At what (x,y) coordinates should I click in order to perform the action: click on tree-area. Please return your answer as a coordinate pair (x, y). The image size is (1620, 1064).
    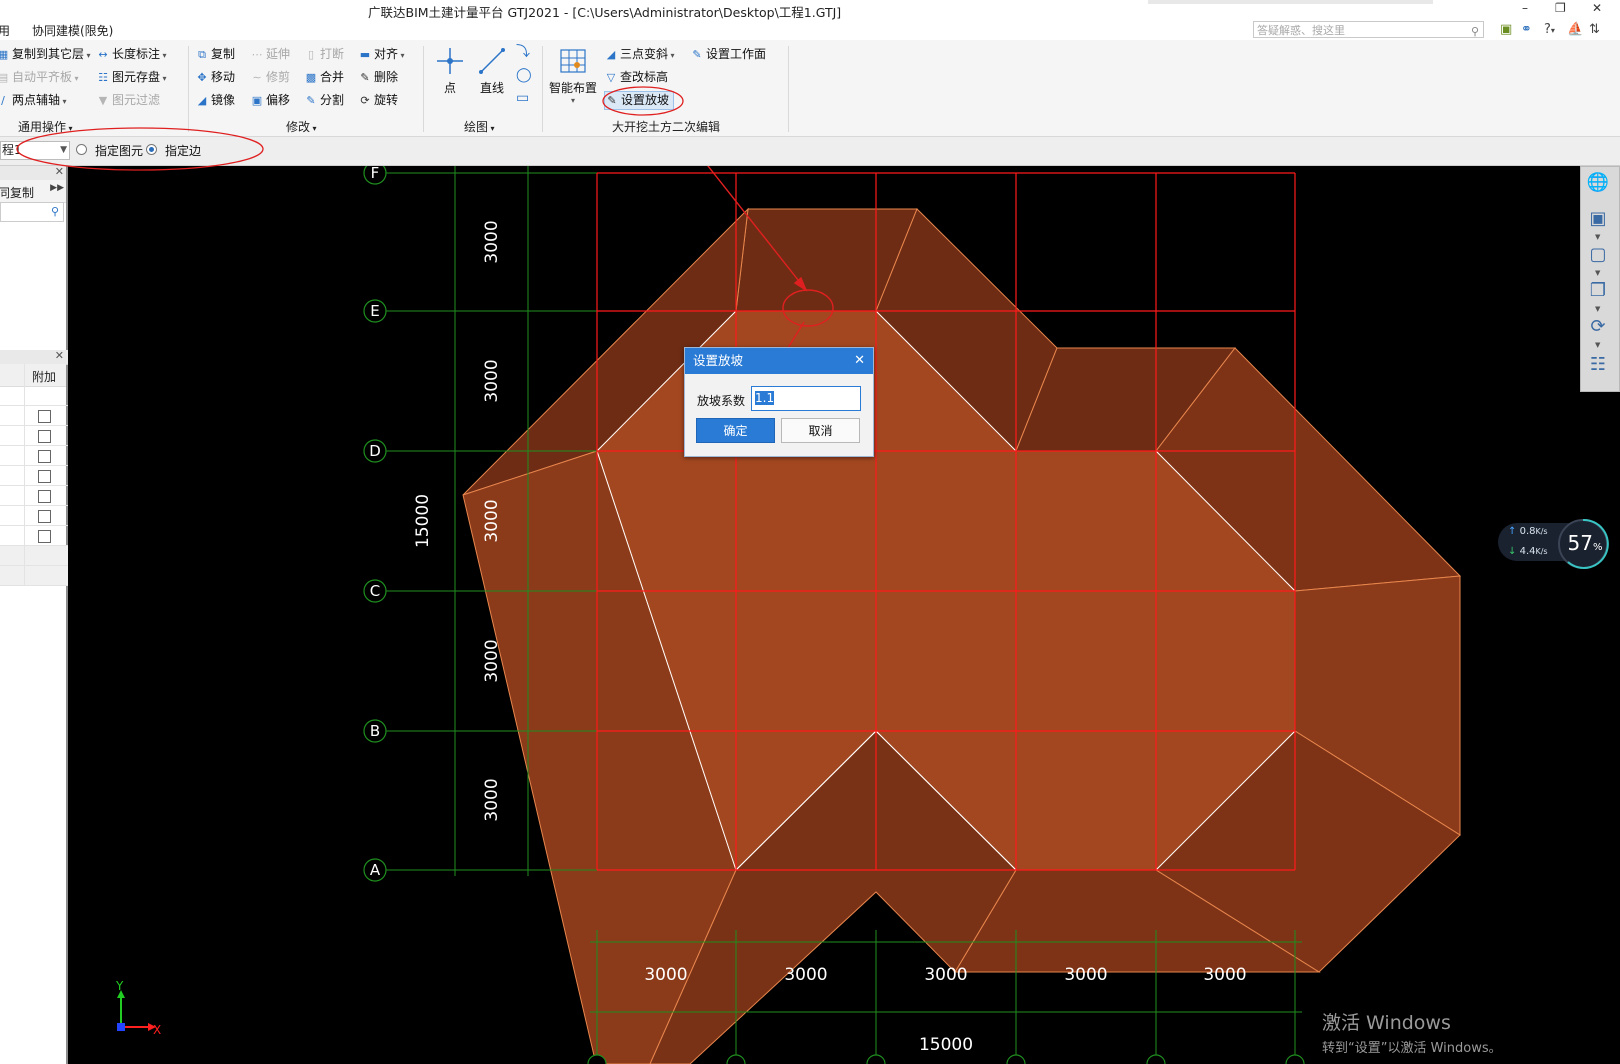
    Looking at the image, I should click on (33, 285).